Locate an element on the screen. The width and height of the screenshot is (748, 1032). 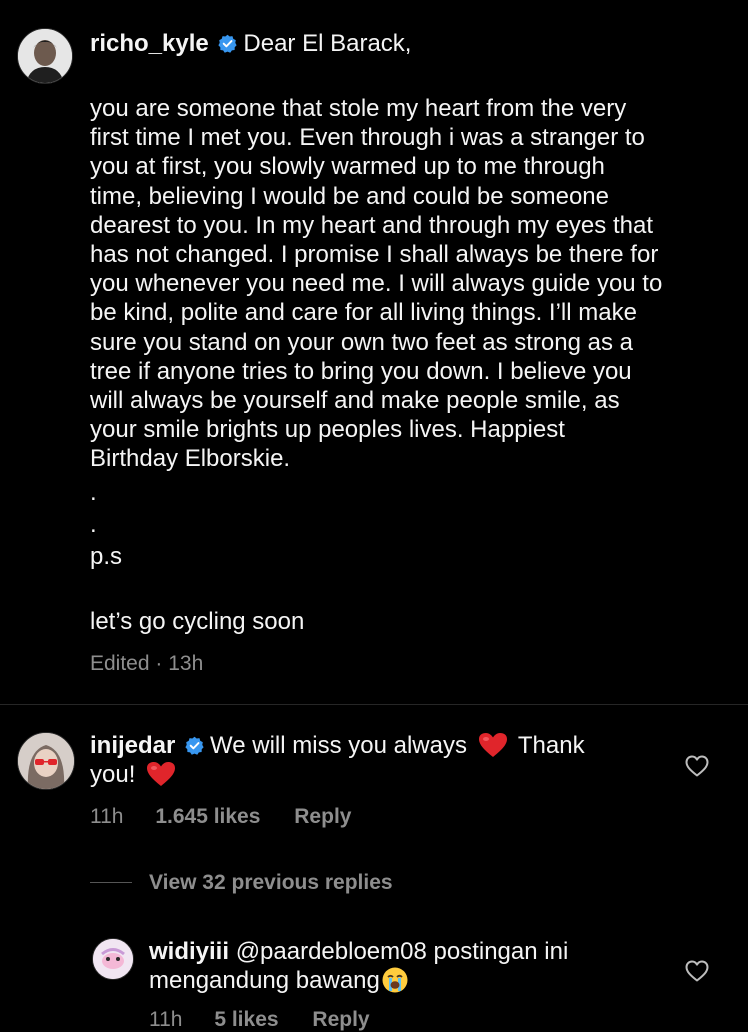
reply-timestamp: 11h is located at coordinates (166, 1019).